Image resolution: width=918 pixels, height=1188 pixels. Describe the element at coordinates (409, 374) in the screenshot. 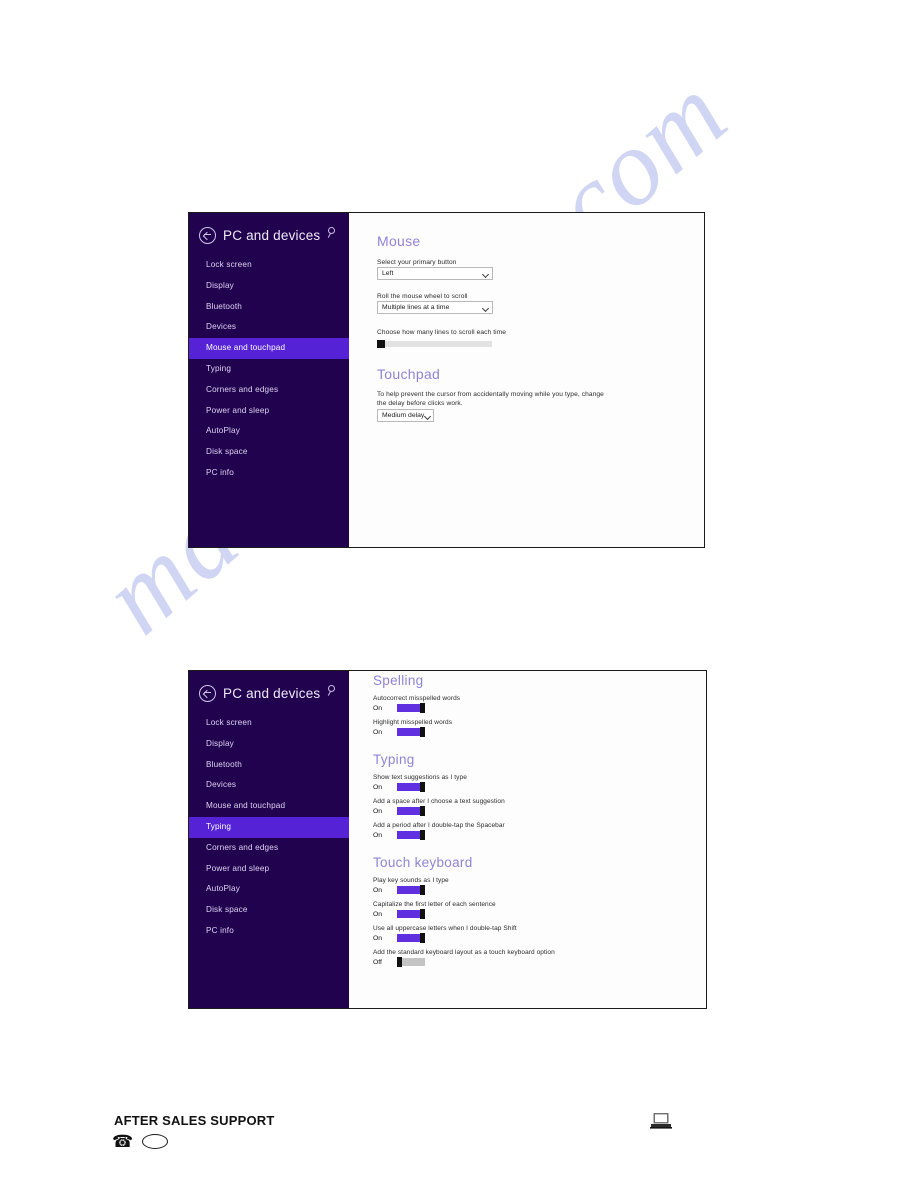

I see `touchpad-section-heading: Touchpad` at that location.